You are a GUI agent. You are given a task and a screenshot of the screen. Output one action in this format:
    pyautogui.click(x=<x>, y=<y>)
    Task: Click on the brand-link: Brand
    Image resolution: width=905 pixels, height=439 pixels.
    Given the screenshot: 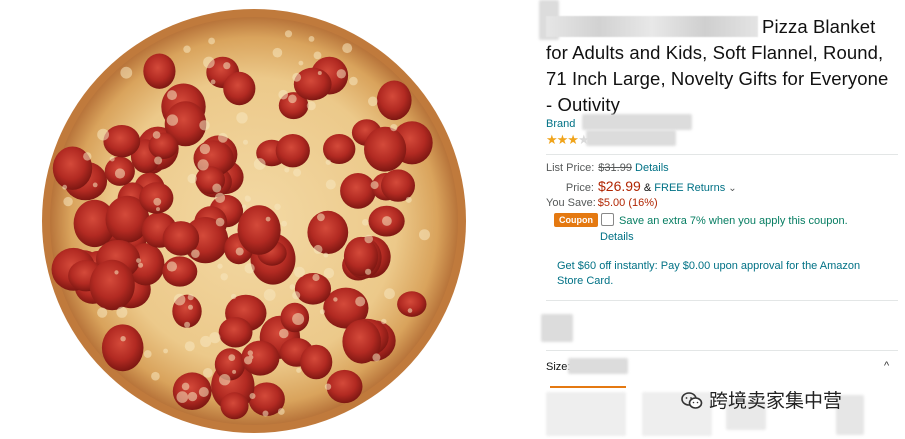 What is the action you would take?
    pyautogui.click(x=560, y=124)
    